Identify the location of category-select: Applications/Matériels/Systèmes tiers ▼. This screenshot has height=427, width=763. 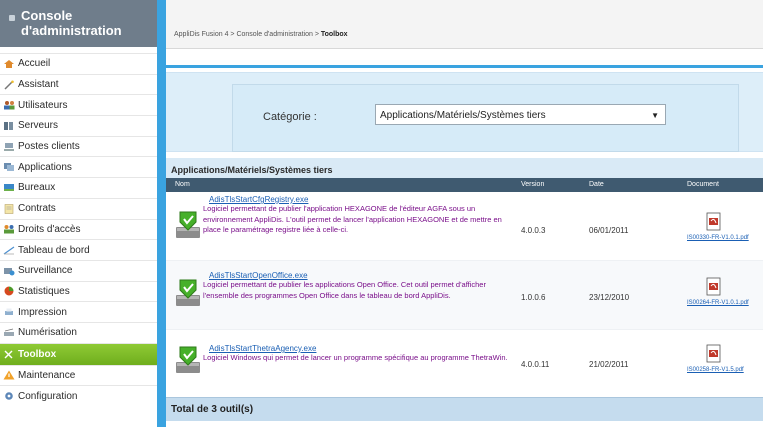
(520, 114).